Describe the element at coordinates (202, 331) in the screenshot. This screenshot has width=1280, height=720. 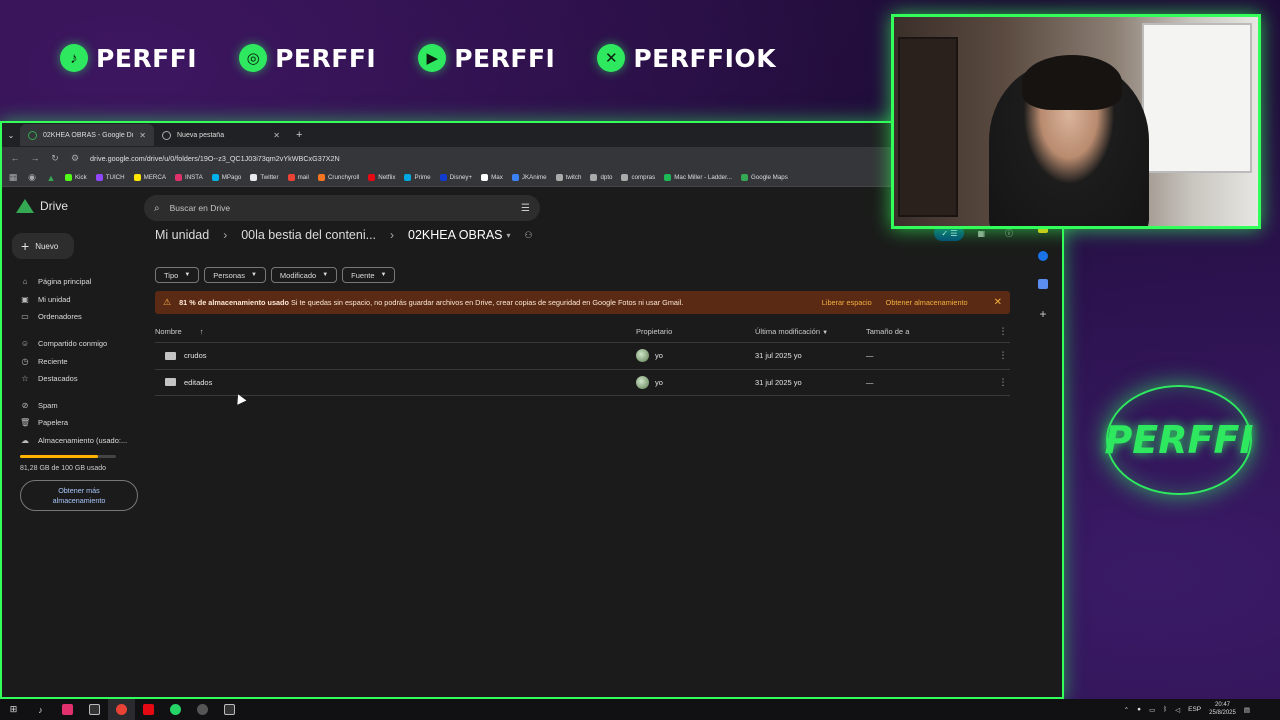
I see `sort-arrow-icon: ↑` at that location.